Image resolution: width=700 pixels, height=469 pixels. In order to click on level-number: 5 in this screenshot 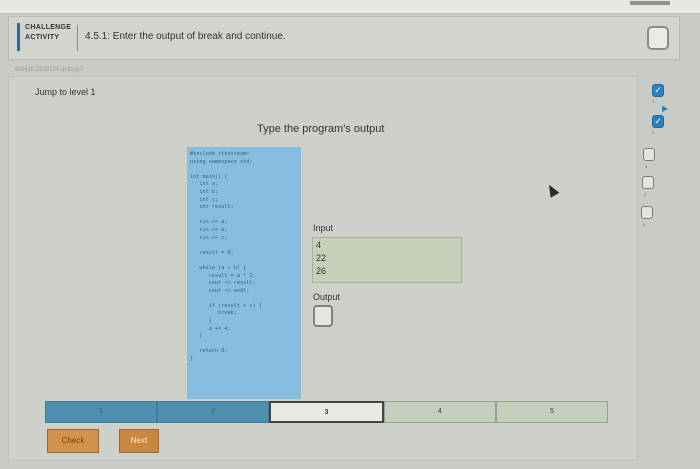, I will do `click(644, 224)`.